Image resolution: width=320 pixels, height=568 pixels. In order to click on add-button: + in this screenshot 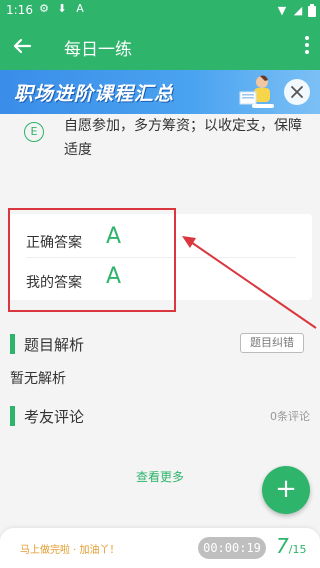, I will do `click(286, 490)`.